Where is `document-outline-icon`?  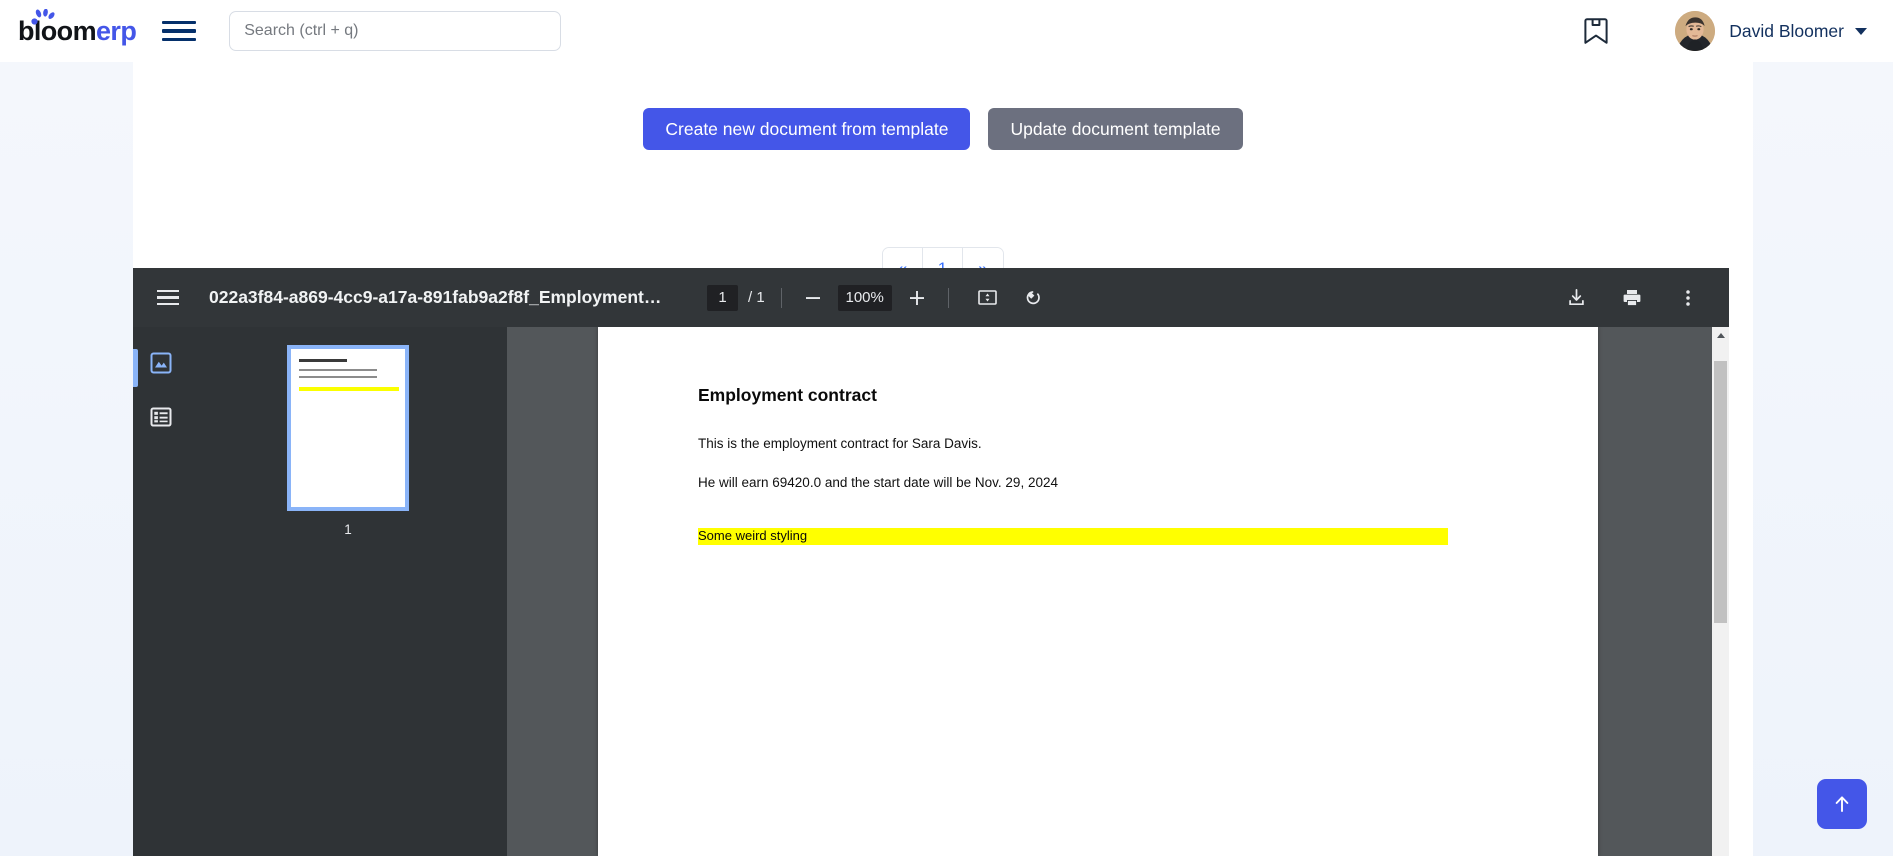 document-outline-icon is located at coordinates (161, 417).